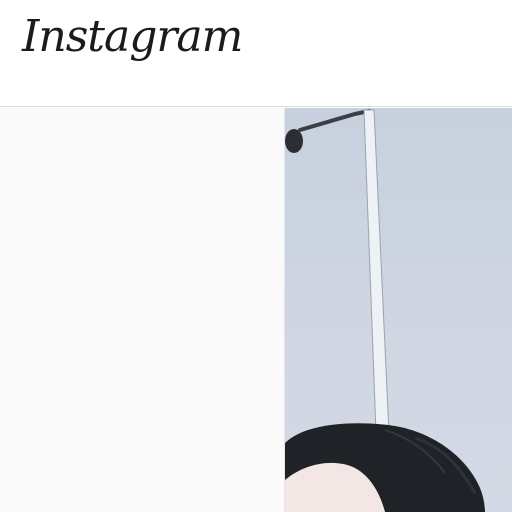 The width and height of the screenshot is (512, 512). What do you see at coordinates (376, 271) in the screenshot?
I see `lamp-pole` at bounding box center [376, 271].